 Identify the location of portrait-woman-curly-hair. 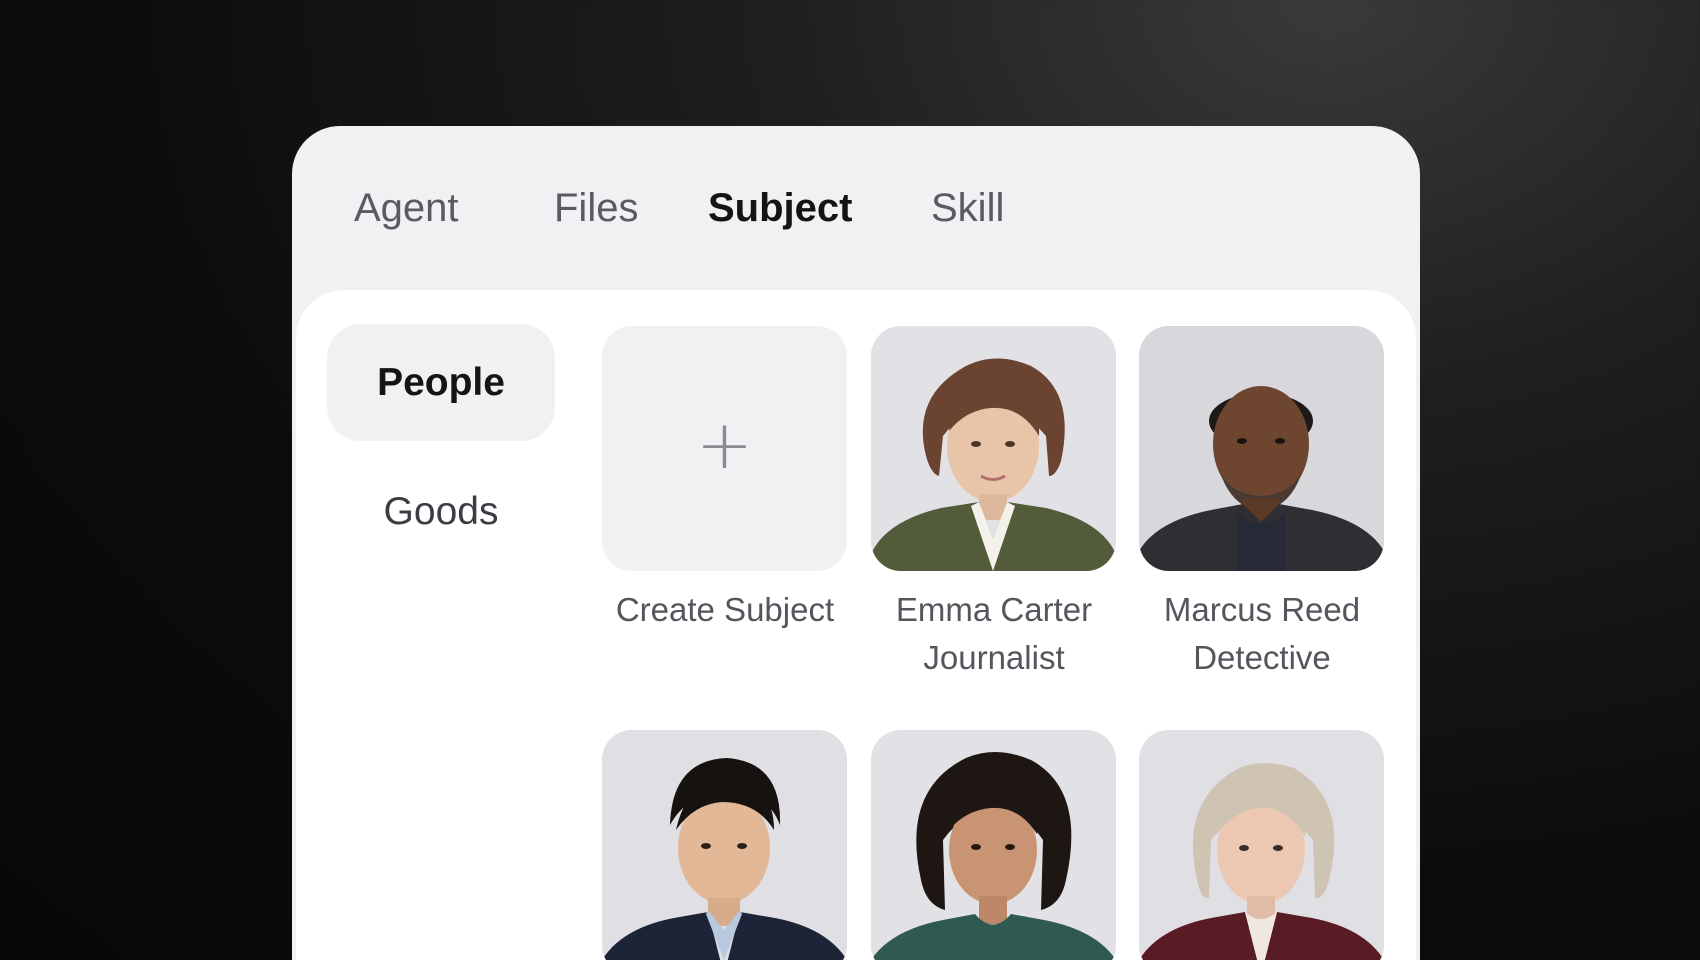
(993, 845).